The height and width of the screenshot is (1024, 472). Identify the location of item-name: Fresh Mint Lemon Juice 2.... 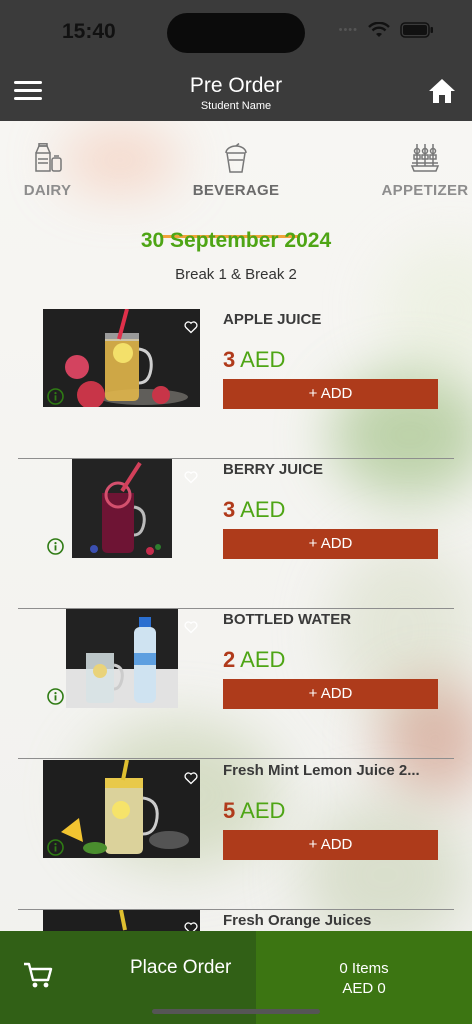
(321, 770).